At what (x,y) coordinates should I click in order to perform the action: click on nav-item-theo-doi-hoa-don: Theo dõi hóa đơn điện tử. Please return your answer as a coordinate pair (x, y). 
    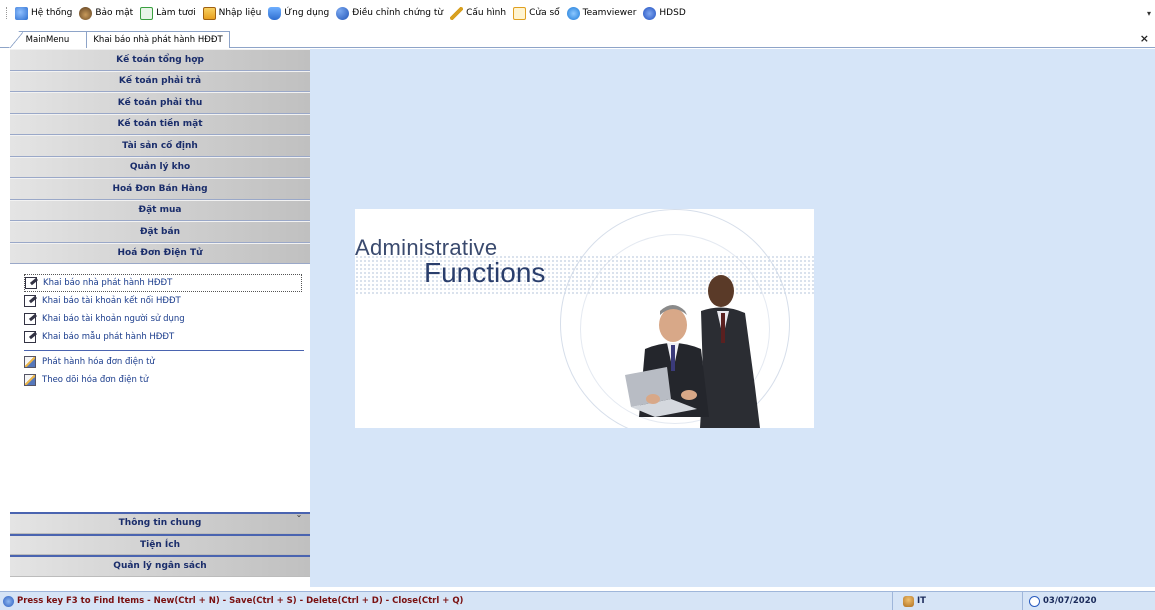
    Looking at the image, I should click on (167, 380).